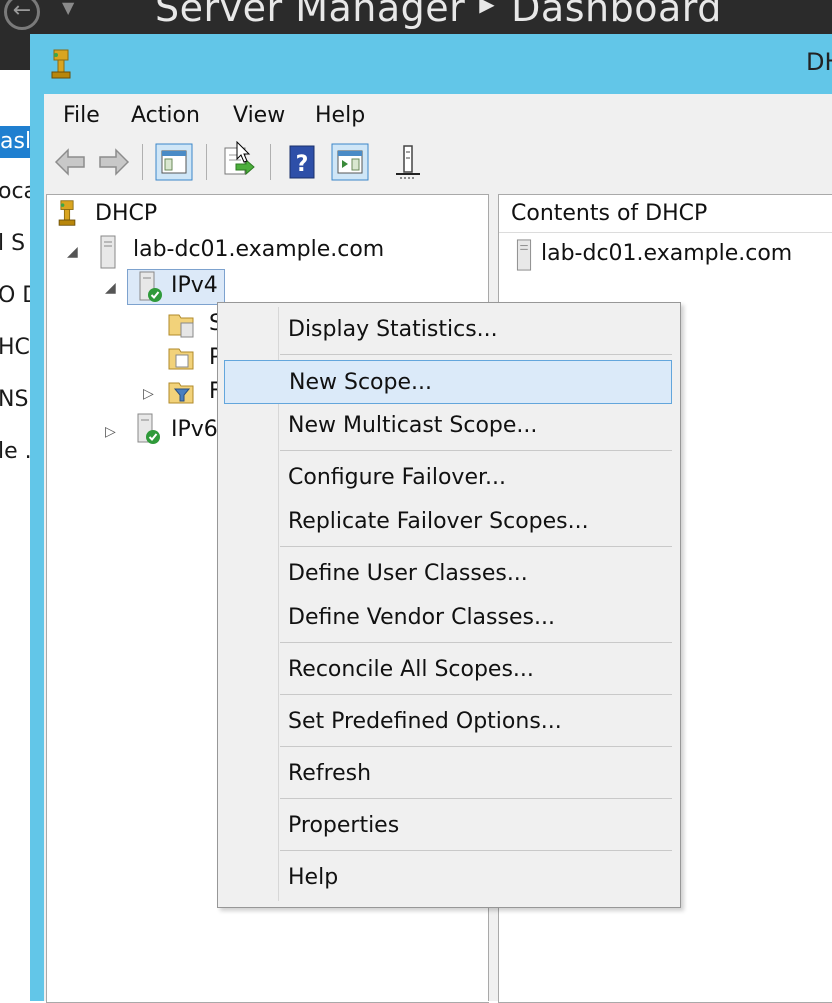 The image size is (832, 1003). Describe the element at coordinates (126, 214) in the screenshot. I see `tree-node-dhcp: DHCP` at that location.